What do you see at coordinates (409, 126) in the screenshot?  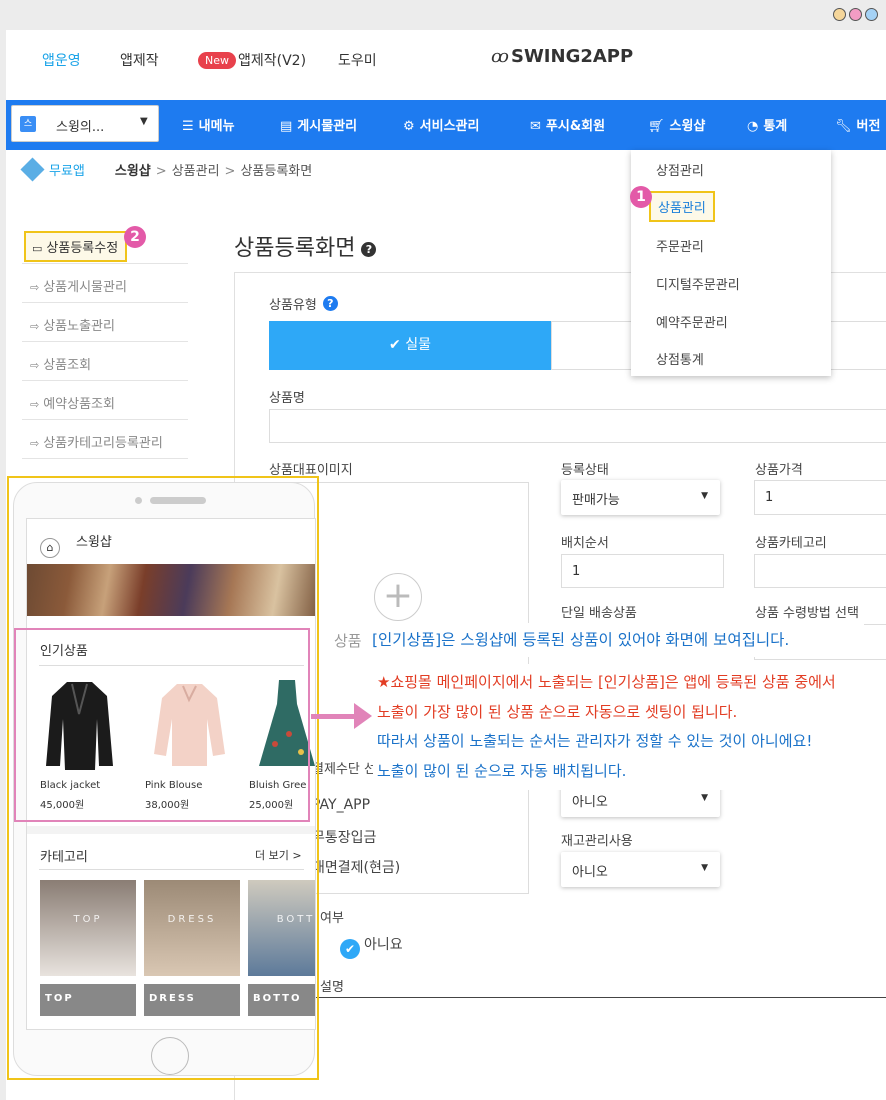 I see `gear-icon: ⚙` at bounding box center [409, 126].